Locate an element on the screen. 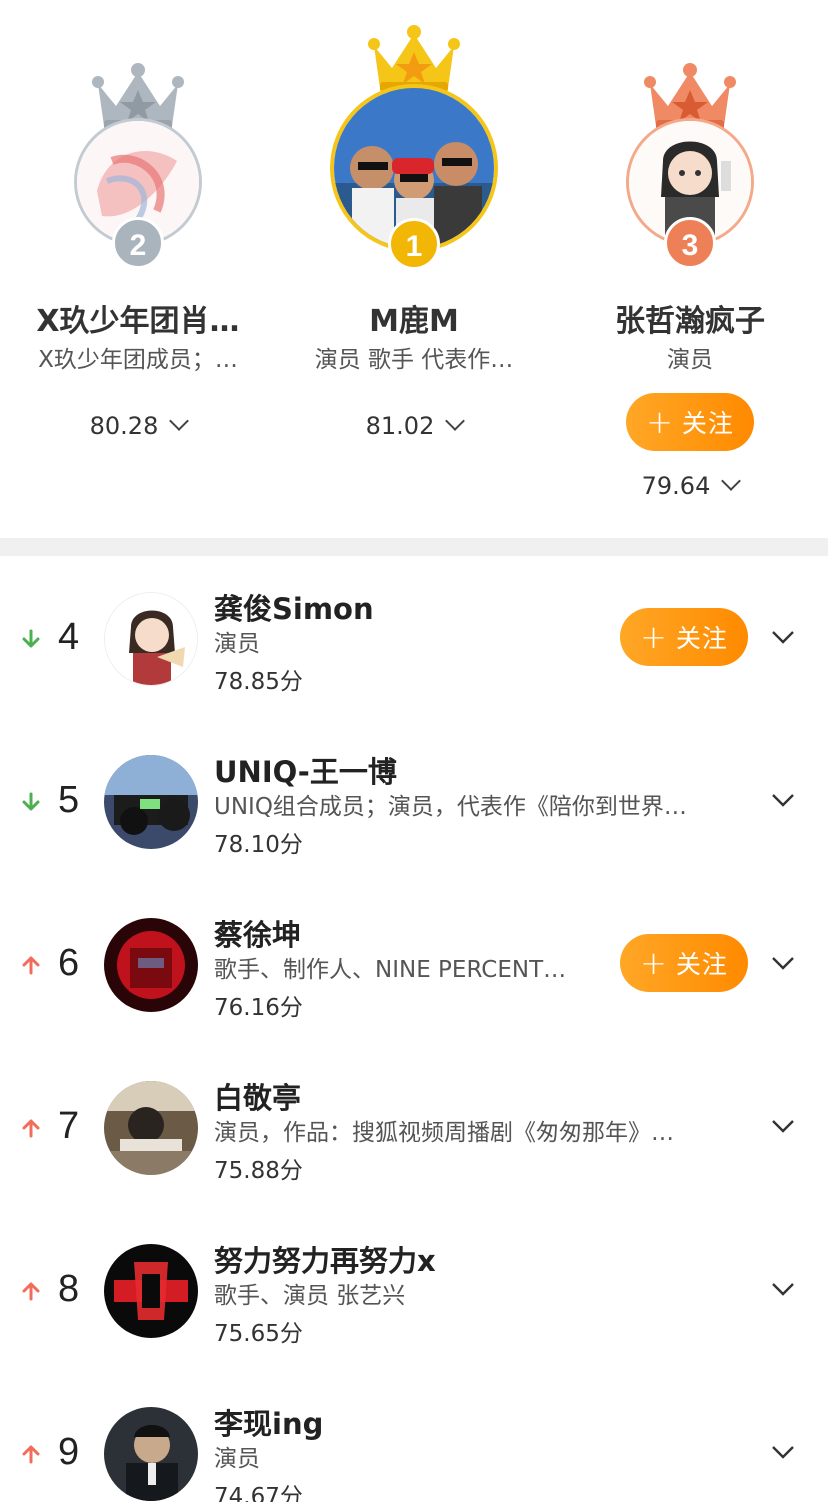 This screenshot has height=1502, width=828. score-value: 79.64 is located at coordinates (676, 486).